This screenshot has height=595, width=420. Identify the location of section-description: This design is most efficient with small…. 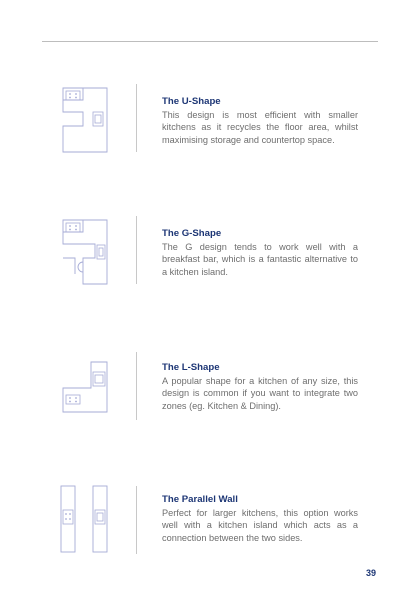
(260, 127).